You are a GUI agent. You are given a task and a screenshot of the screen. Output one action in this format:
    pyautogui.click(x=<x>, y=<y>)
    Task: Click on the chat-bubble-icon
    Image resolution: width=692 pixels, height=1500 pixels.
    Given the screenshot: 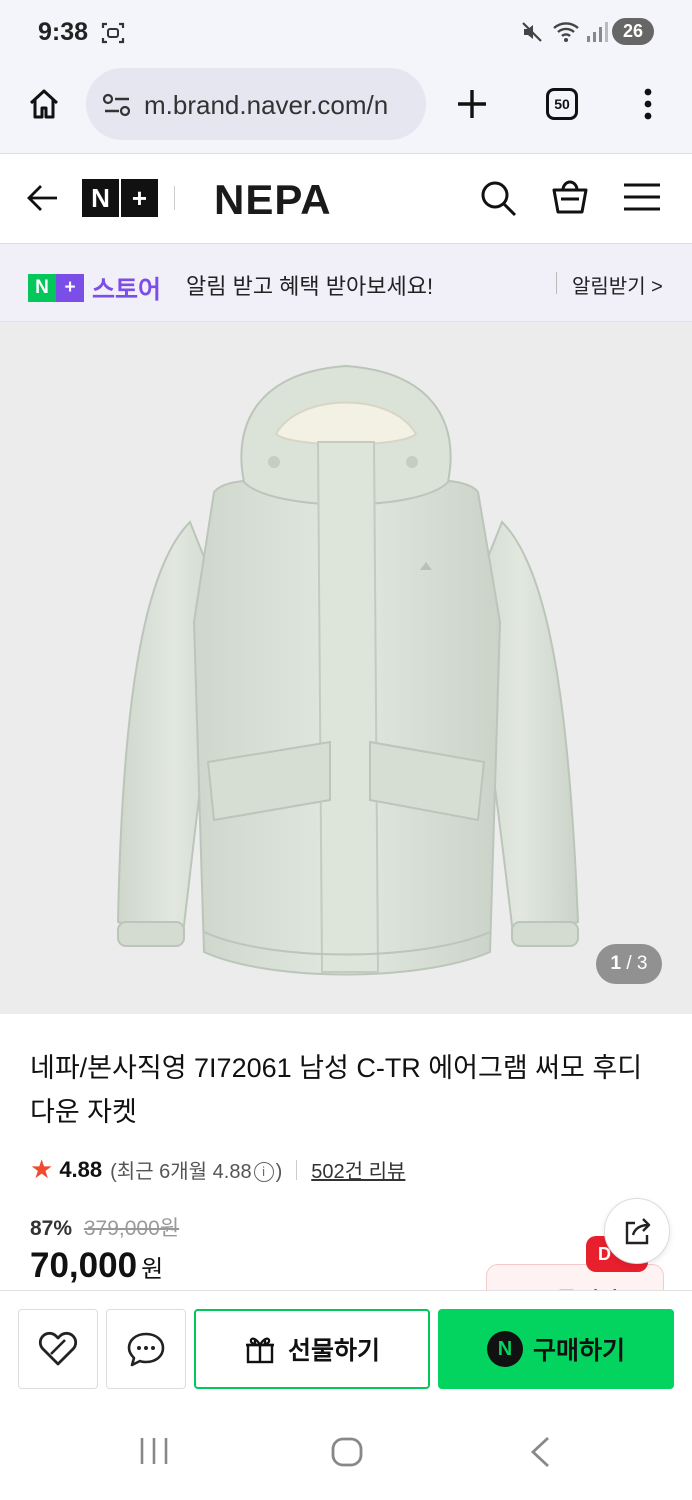 What is the action you would take?
    pyautogui.click(x=146, y=1349)
    